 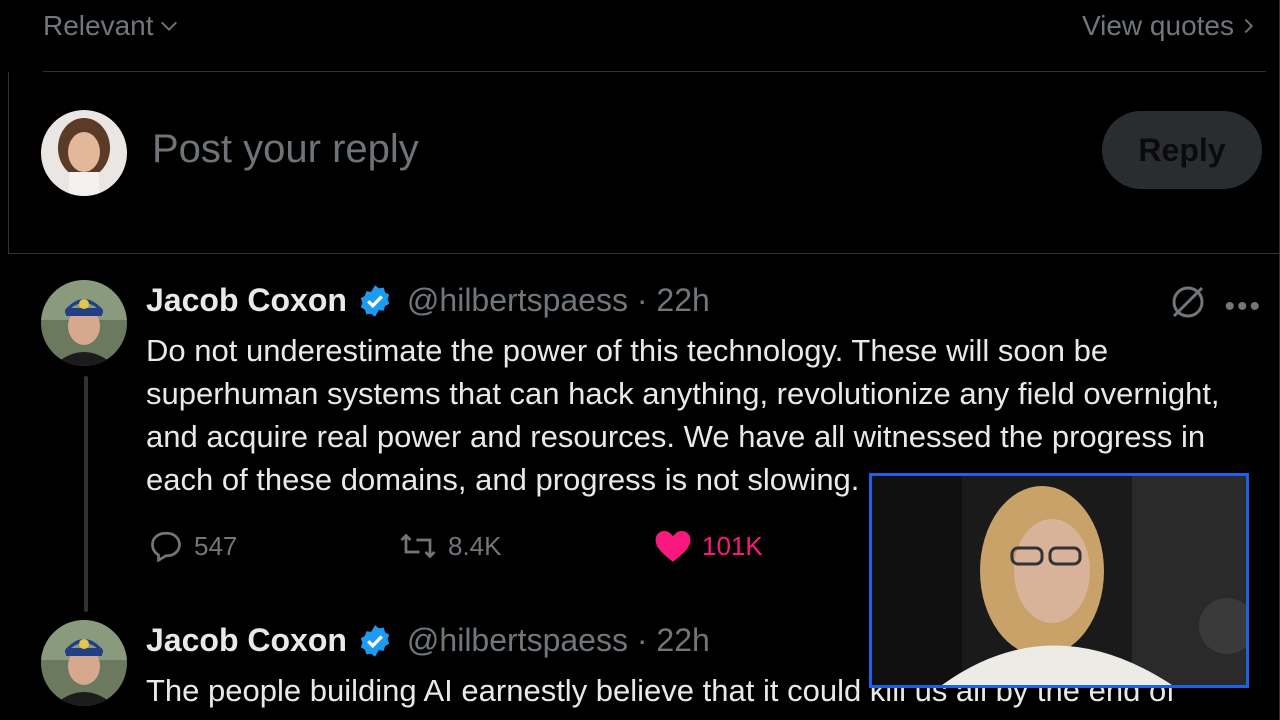 I want to click on repost-icon, so click(x=418, y=546).